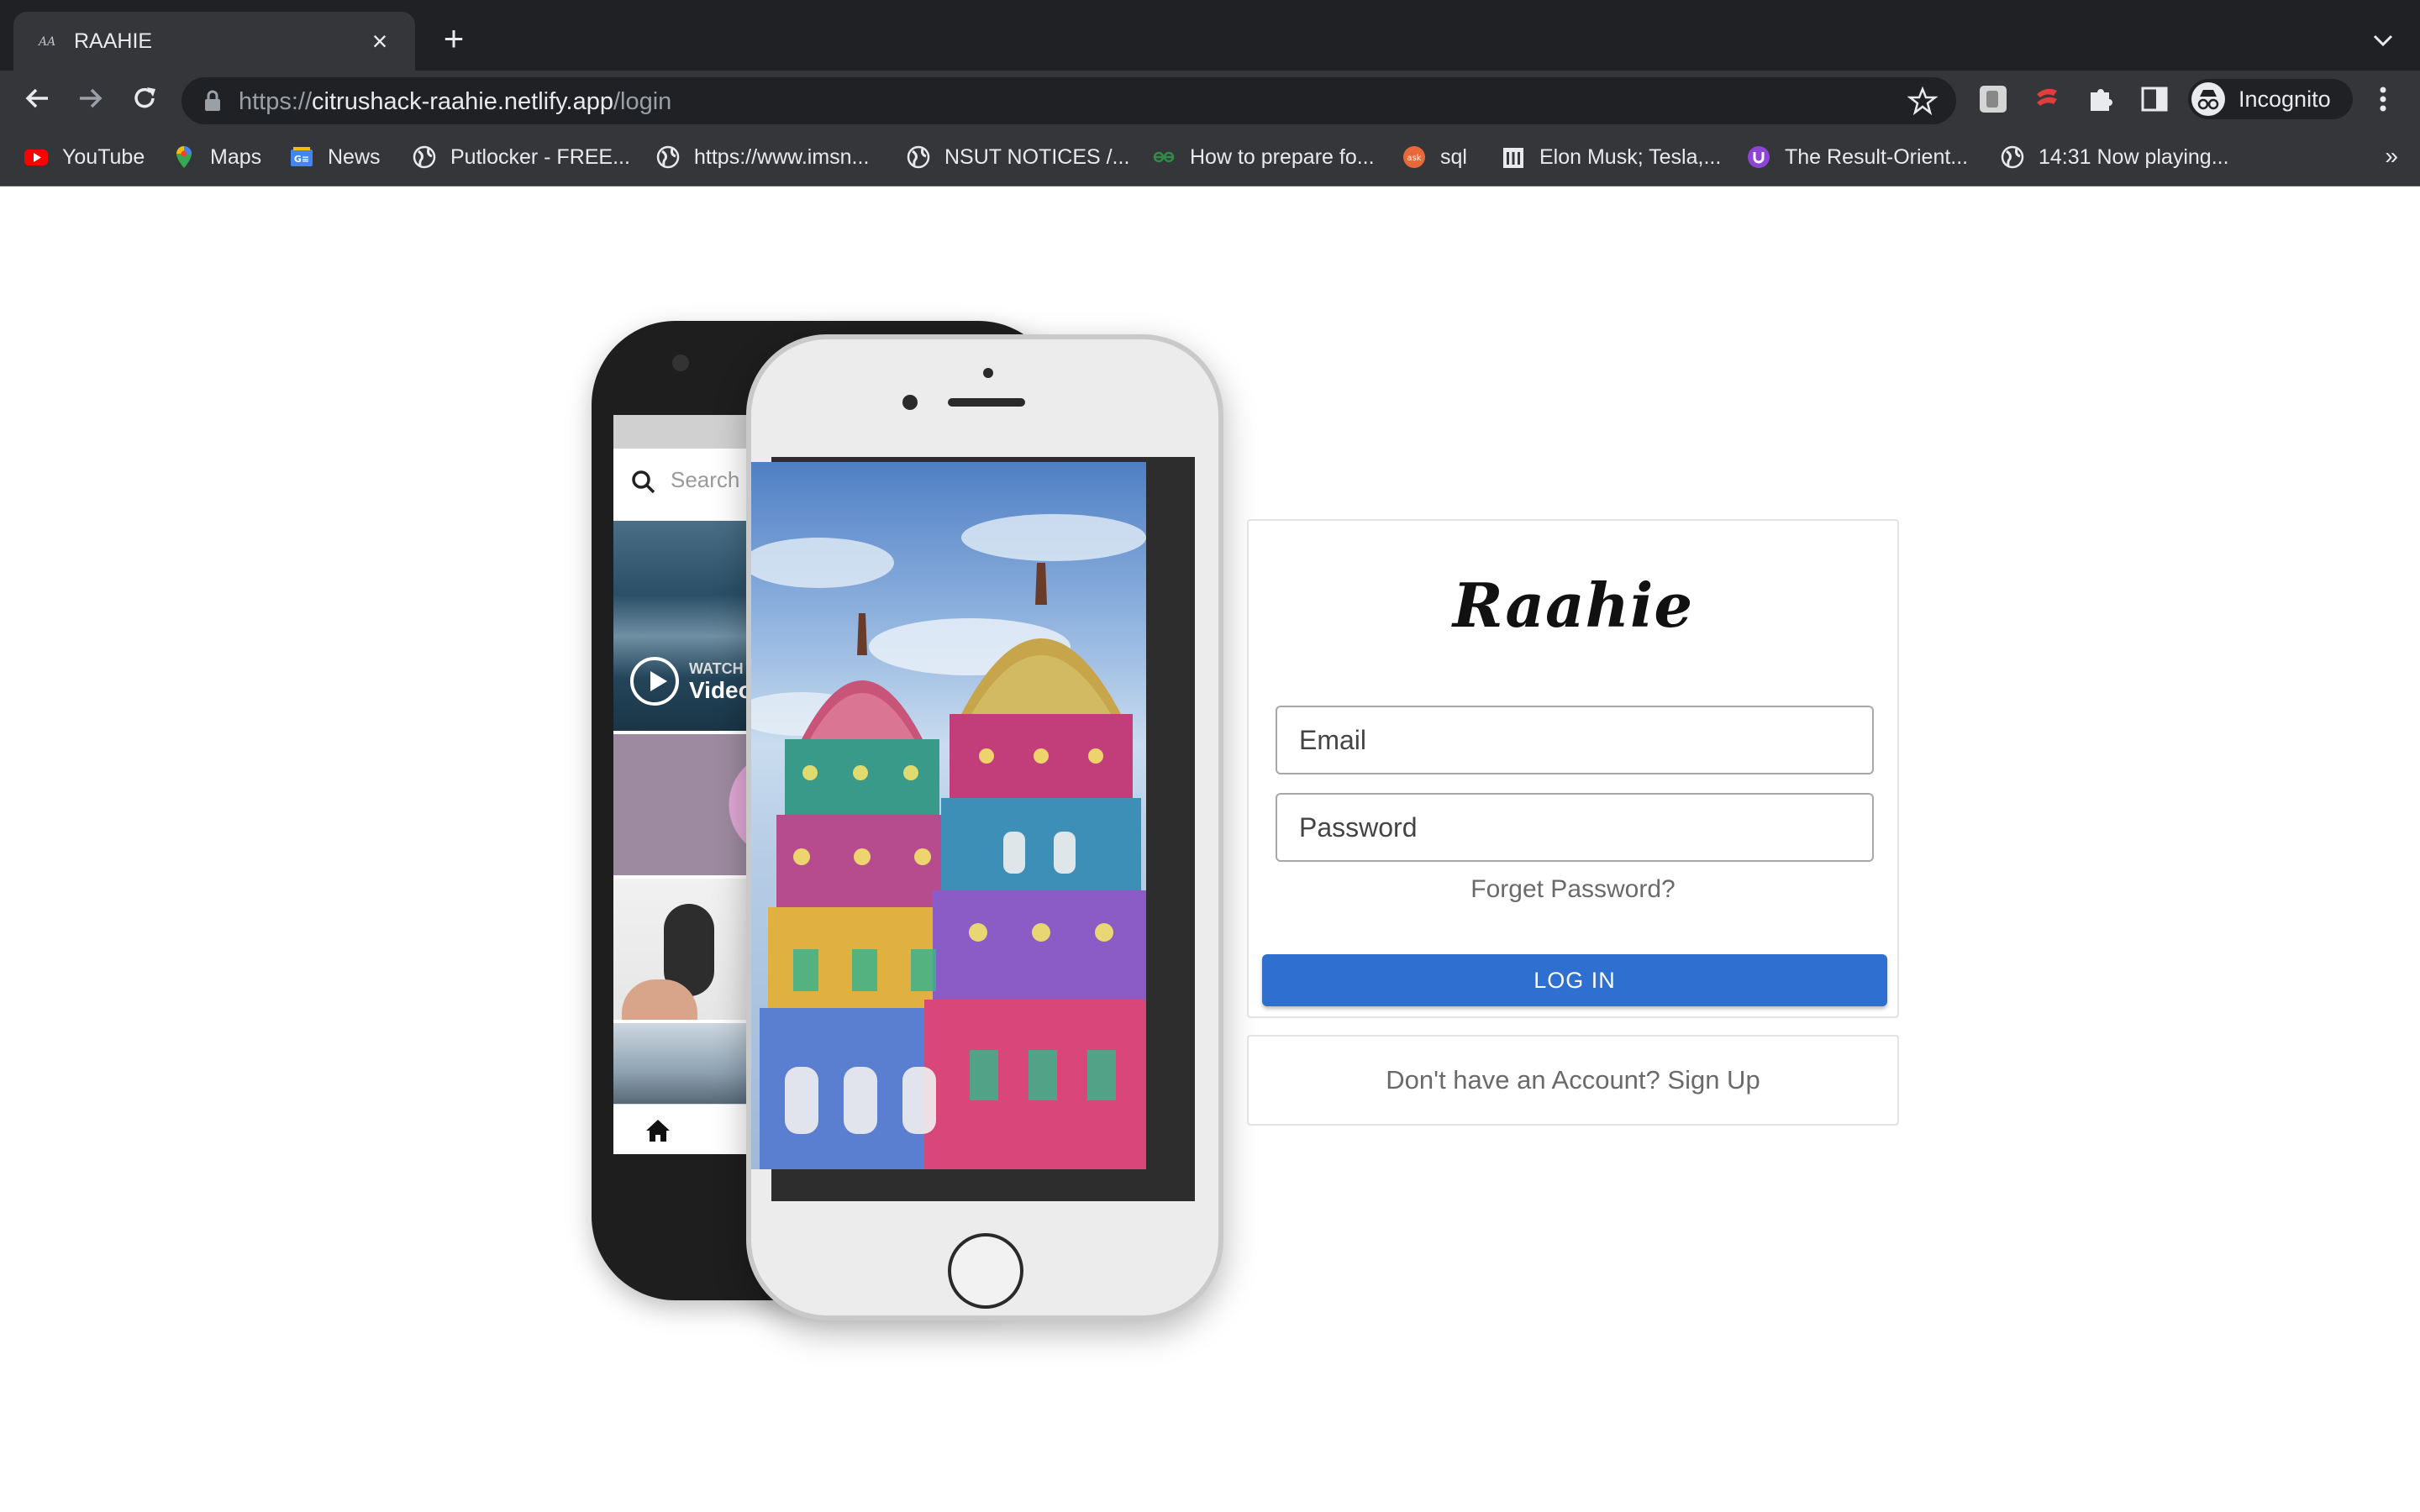 Image resolution: width=2420 pixels, height=1512 pixels. Describe the element at coordinates (1573, 605) in the screenshot. I see `app-logo: Raahie` at that location.